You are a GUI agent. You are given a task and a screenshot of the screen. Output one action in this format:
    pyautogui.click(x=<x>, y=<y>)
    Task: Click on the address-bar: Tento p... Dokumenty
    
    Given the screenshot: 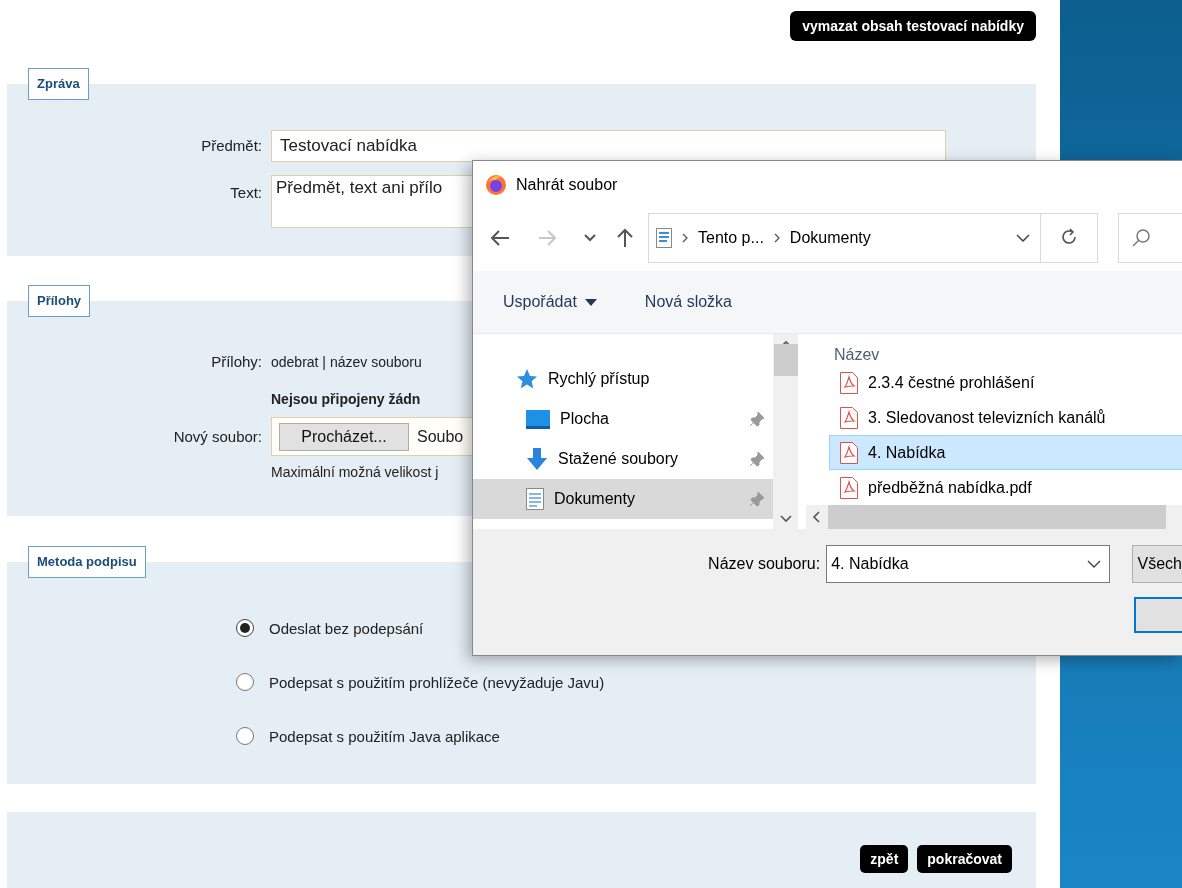 What is the action you would take?
    pyautogui.click(x=844, y=238)
    